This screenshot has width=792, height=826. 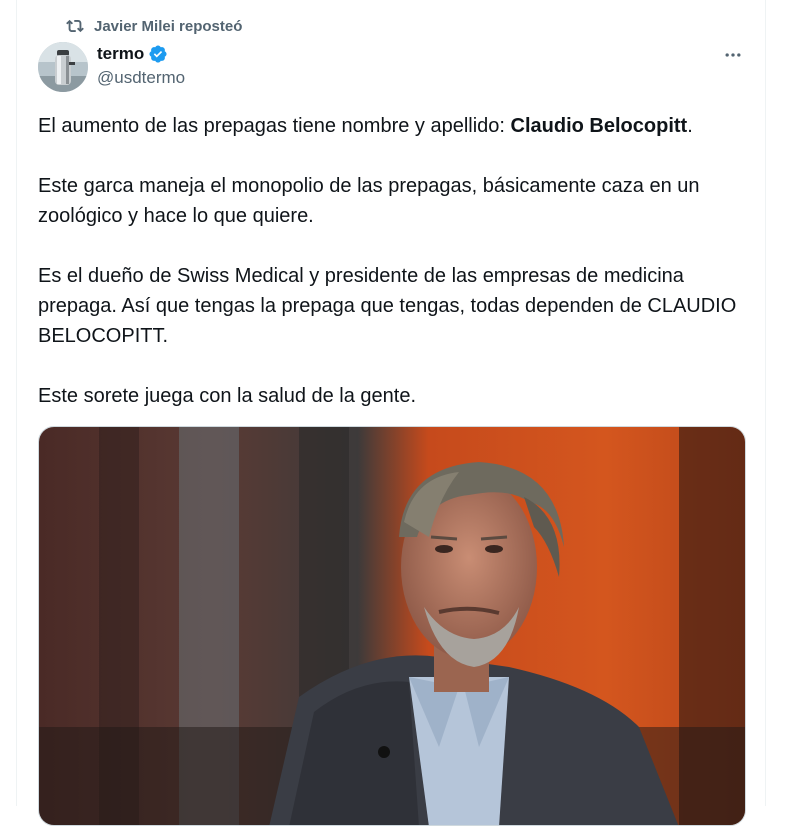 What do you see at coordinates (120, 54) in the screenshot?
I see `display-name: termo` at bounding box center [120, 54].